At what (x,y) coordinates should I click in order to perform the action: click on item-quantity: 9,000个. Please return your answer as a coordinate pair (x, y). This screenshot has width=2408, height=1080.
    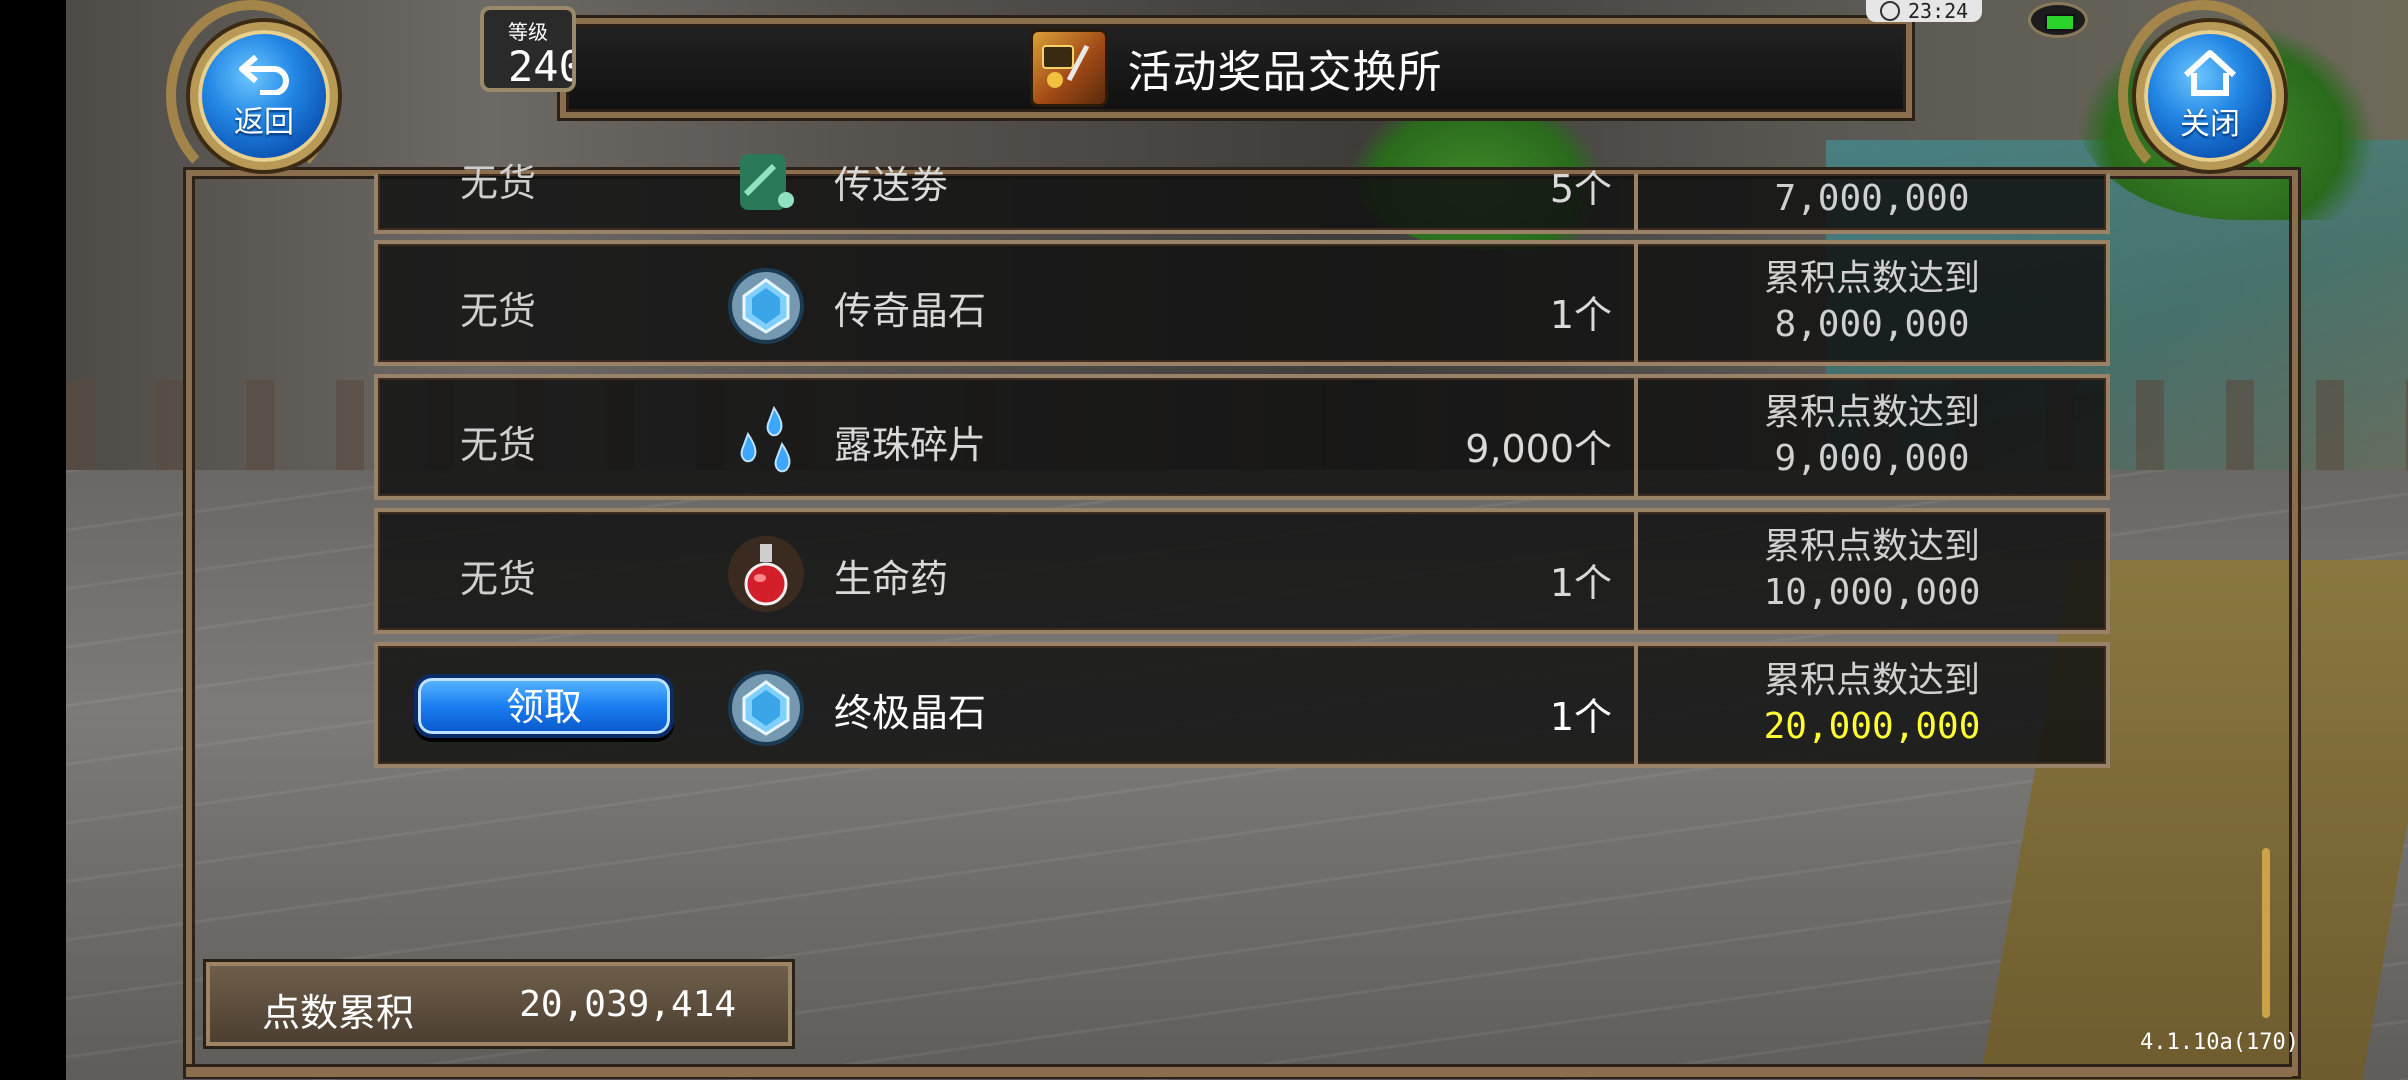
    Looking at the image, I should click on (1538, 449).